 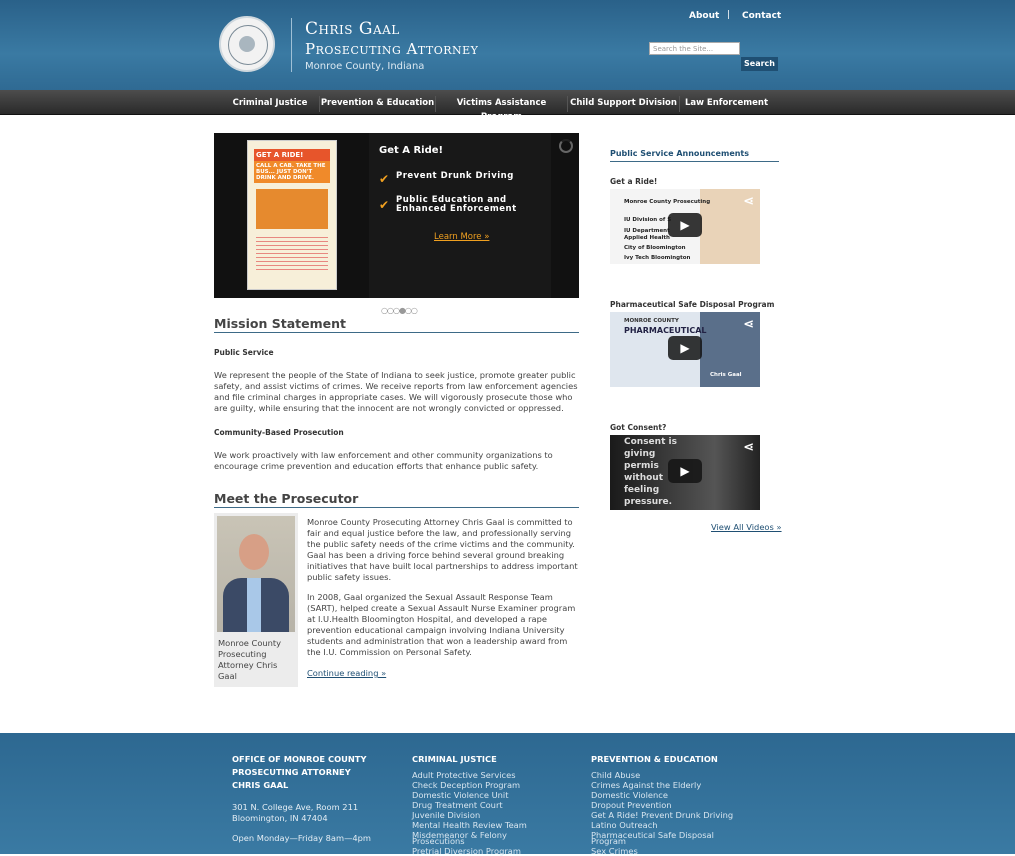 What do you see at coordinates (502, 109) in the screenshot?
I see `nav-victims-assistance: Victims Assistance Program` at bounding box center [502, 109].